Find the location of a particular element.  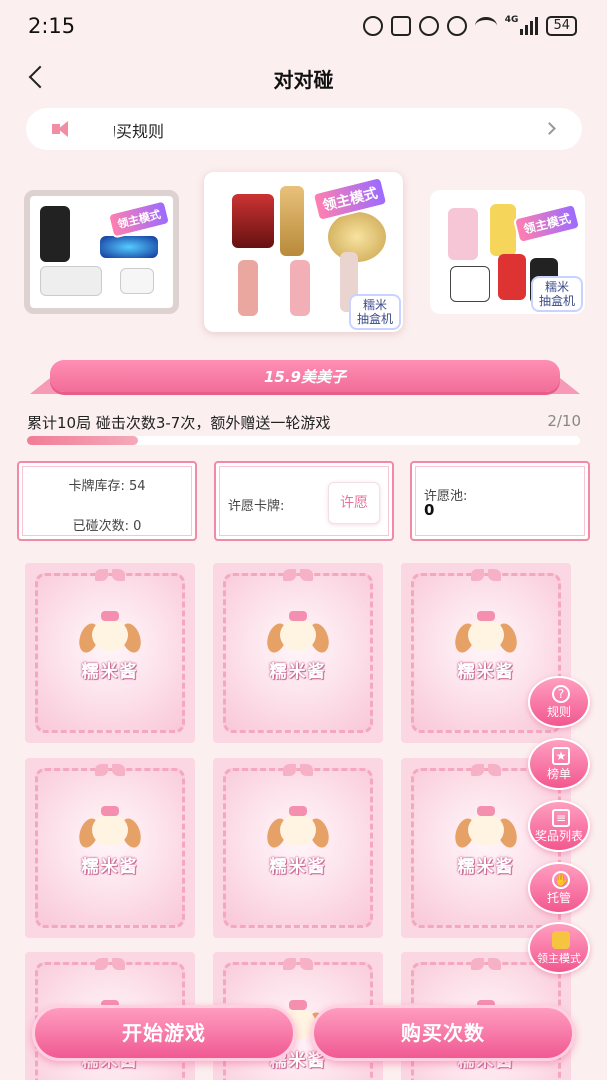

handshake-icon: ✋ is located at coordinates (561, 880).